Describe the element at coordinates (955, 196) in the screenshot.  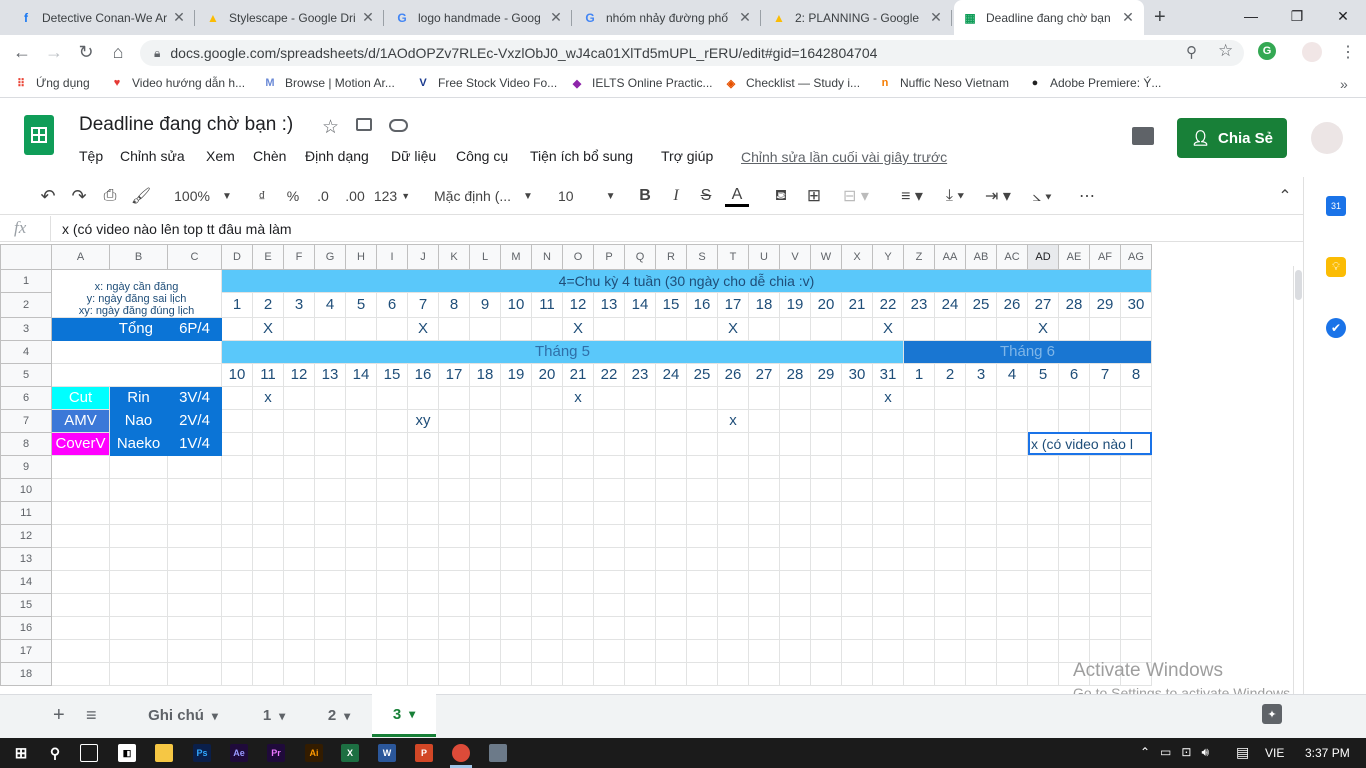
I see `align-vertical-icon: ⤓ ▾` at that location.